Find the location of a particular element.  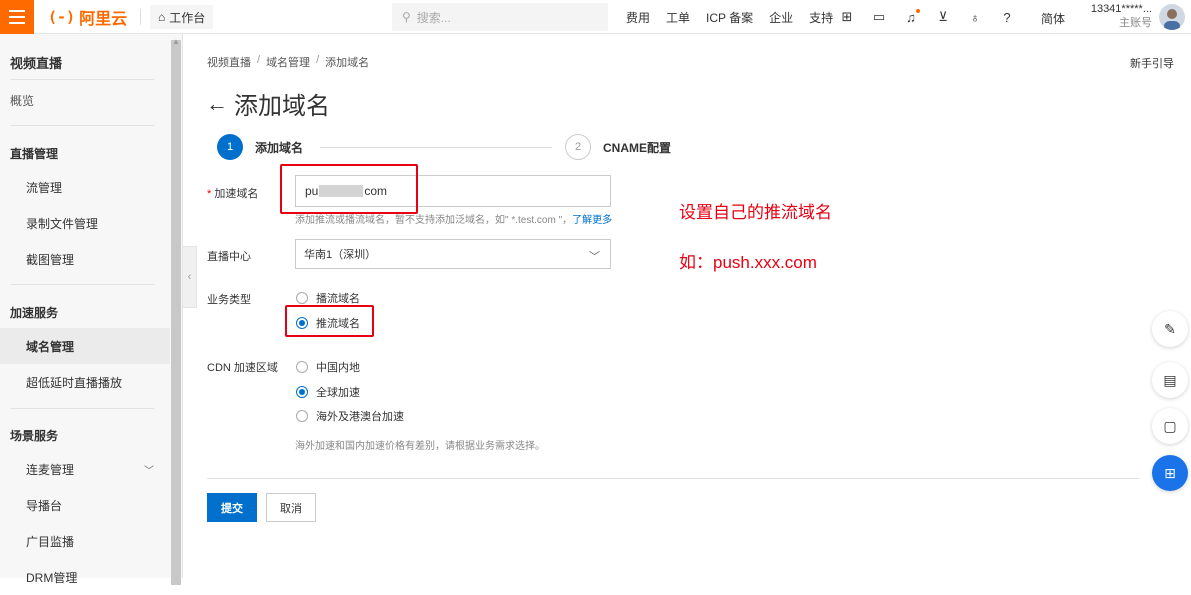

annotation-text-1: 设置自己的推流域名 is located at coordinates (755, 212).